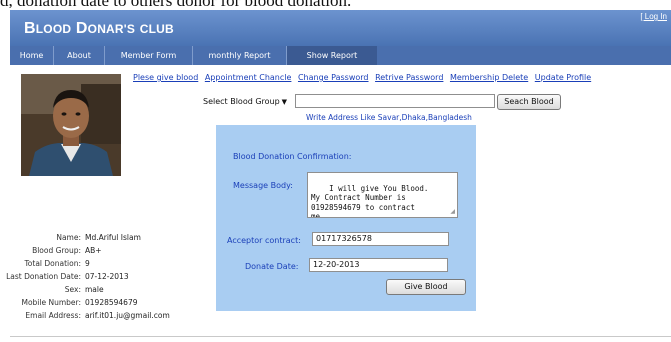 This screenshot has width=671, height=342. I want to click on blood-group-select: Select Blood Group ▼, so click(246, 102).